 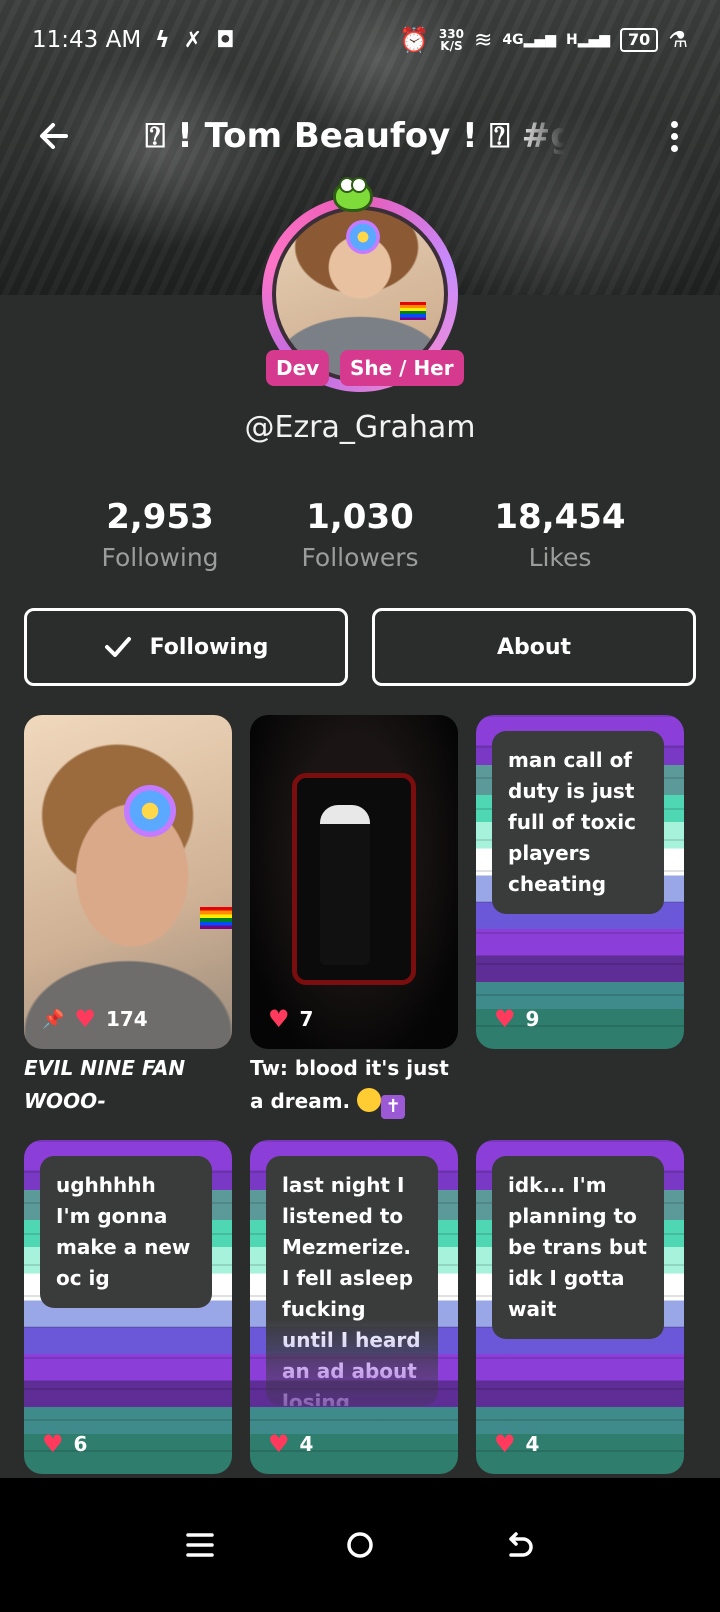 What do you see at coordinates (678, 40) in the screenshot?
I see `flask-icon: ⚗` at bounding box center [678, 40].